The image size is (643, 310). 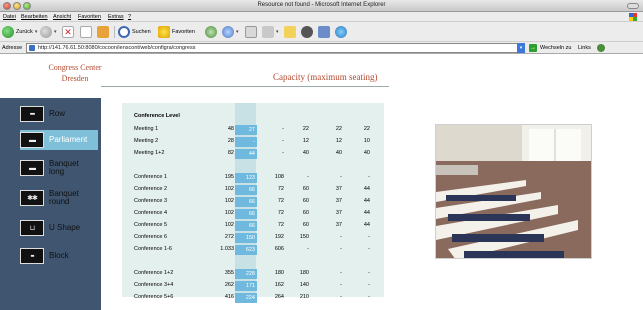 What do you see at coordinates (270, 32) in the screenshot?
I see `edit-button: ▾` at bounding box center [270, 32].